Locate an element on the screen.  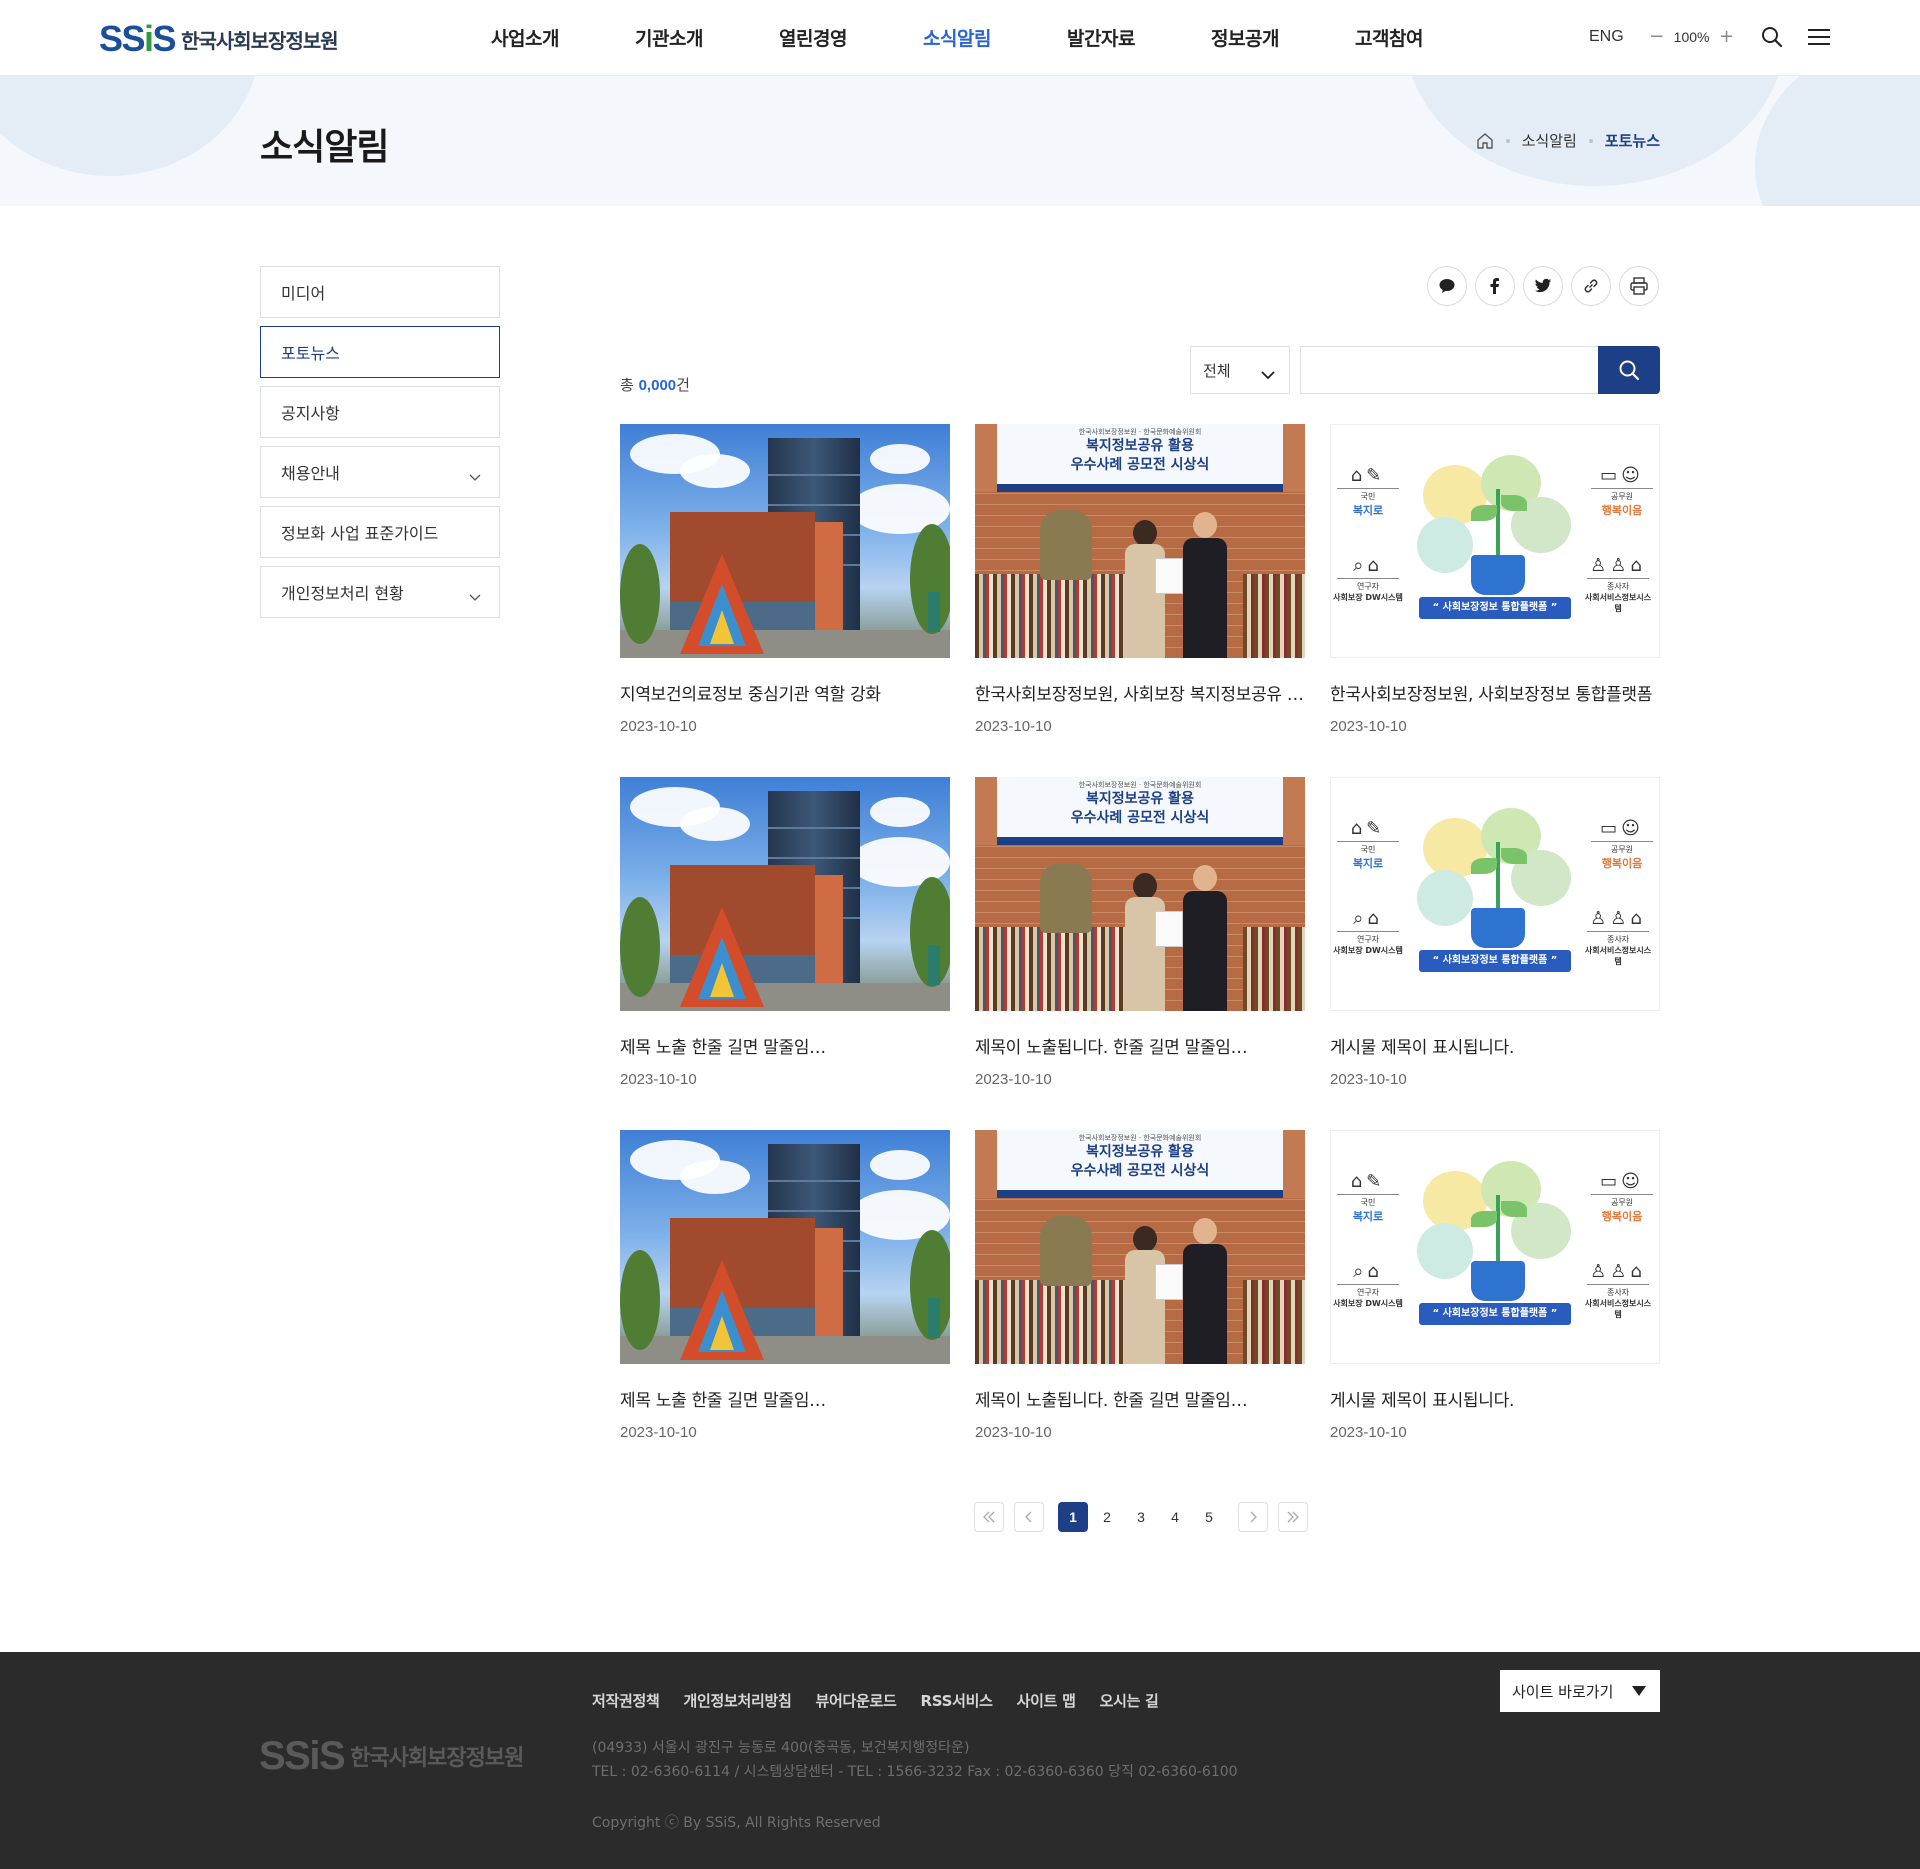
zoom-level: 100% is located at coordinates (1691, 37).